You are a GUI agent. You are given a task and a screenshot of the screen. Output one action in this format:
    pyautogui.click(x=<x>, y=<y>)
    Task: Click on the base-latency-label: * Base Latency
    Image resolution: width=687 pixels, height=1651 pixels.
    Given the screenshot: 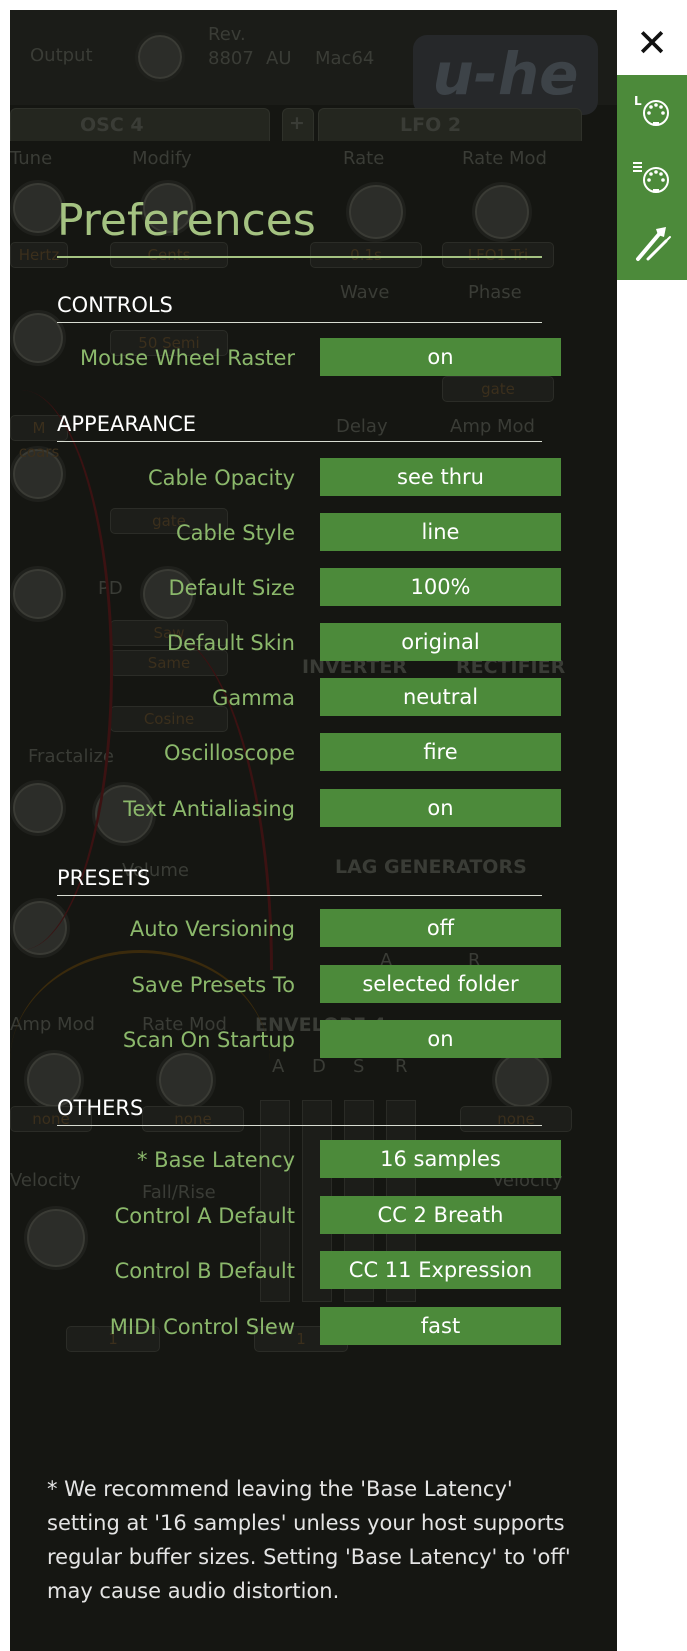 What is the action you would take?
    pyautogui.click(x=216, y=1160)
    